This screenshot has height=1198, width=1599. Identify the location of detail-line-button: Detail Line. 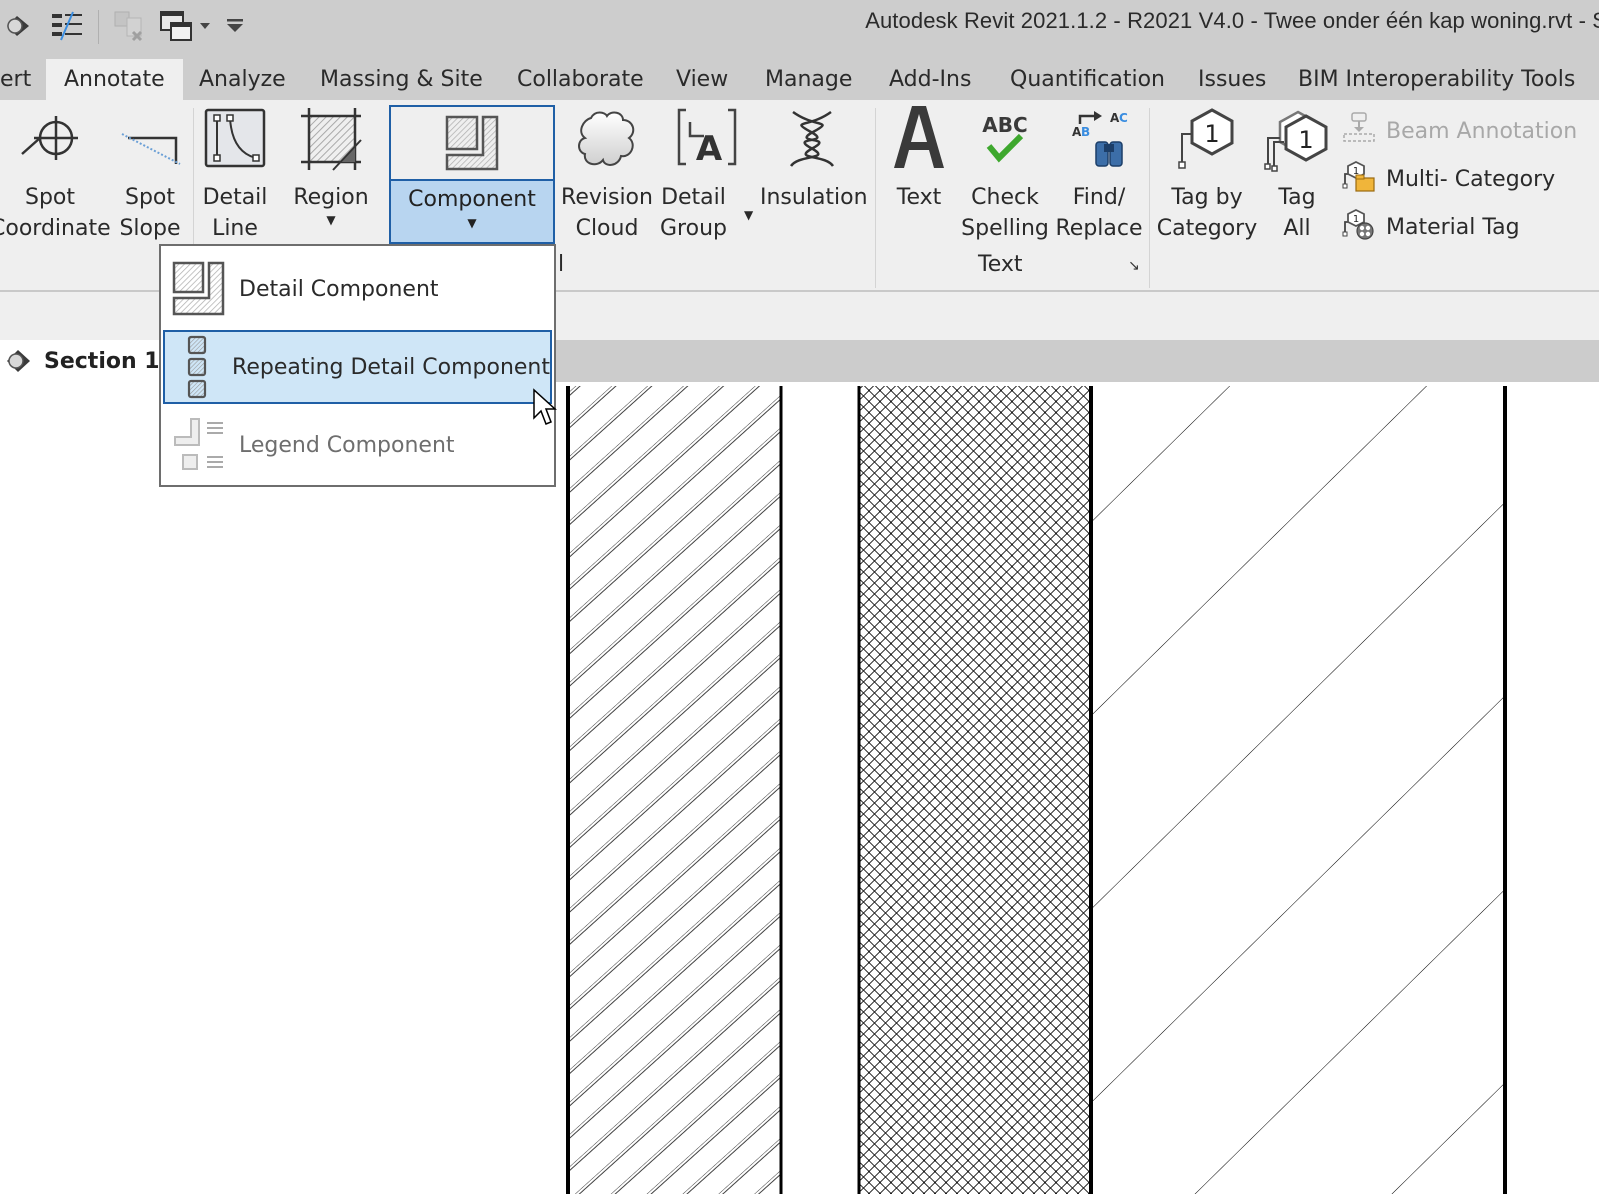
(235, 170).